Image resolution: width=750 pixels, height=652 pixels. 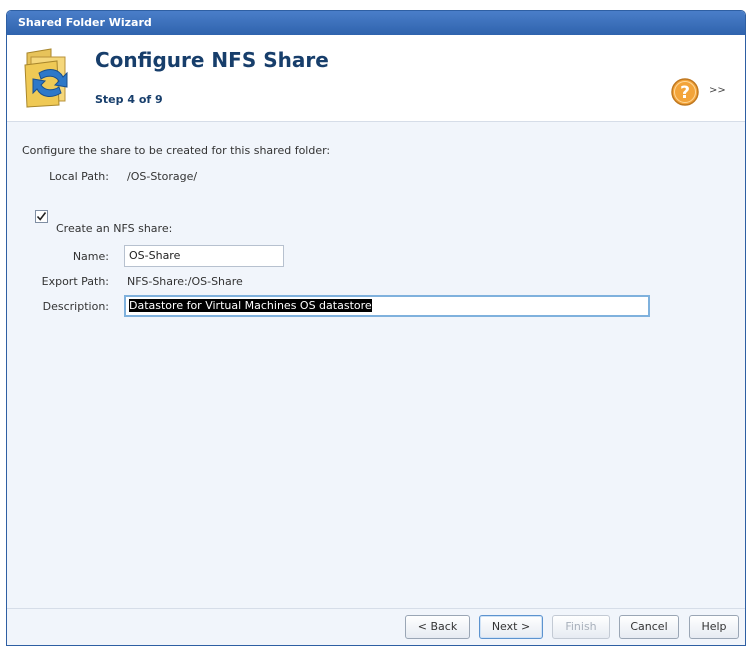 I want to click on create-nfs-checkbox, so click(x=41, y=216).